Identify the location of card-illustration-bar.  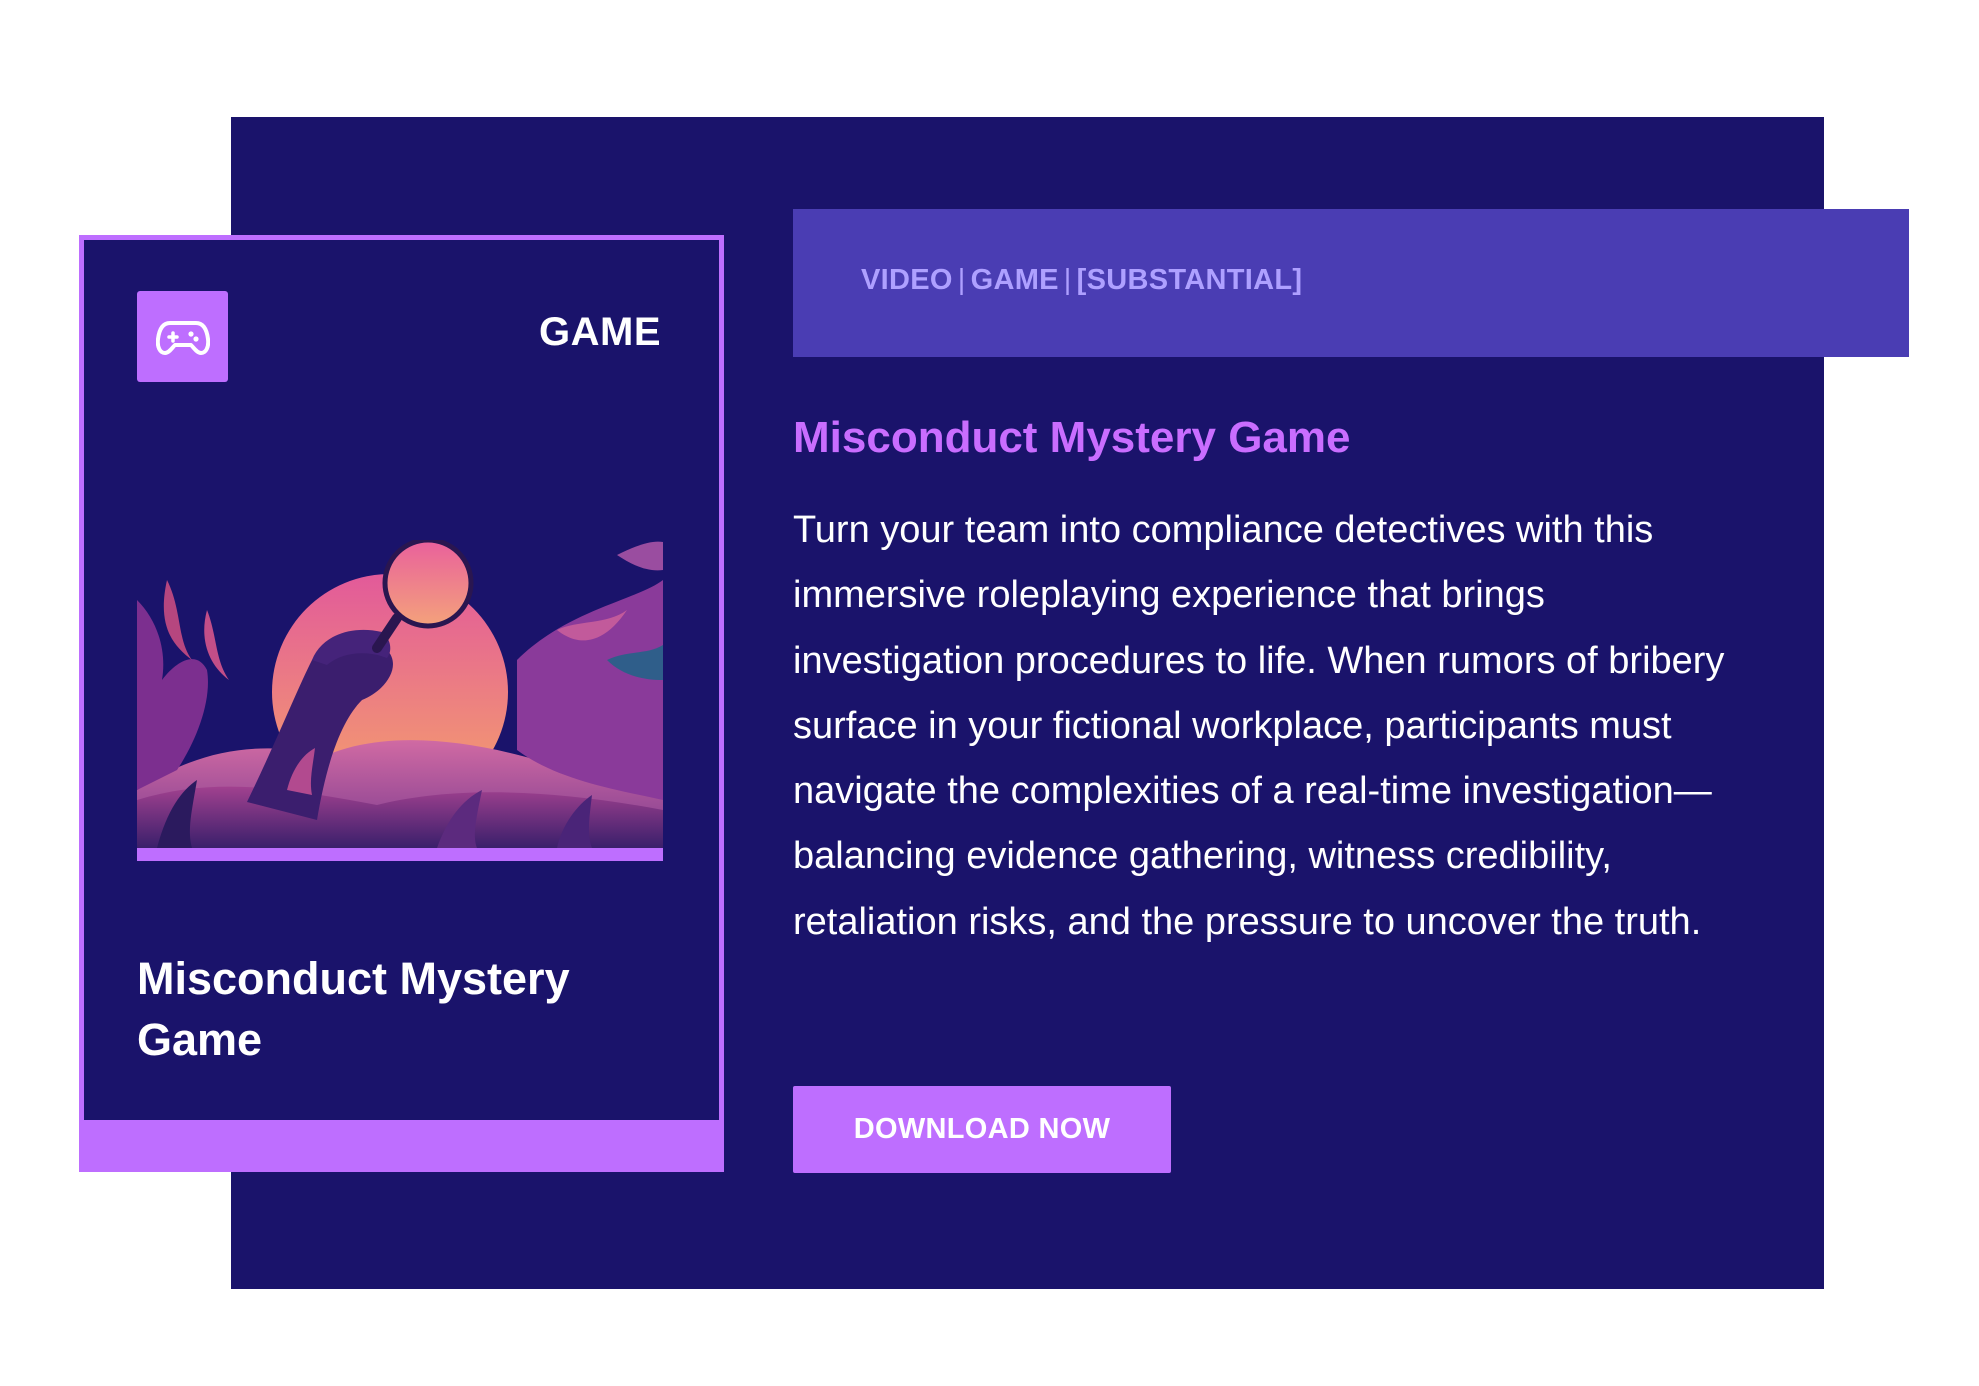
(400, 854).